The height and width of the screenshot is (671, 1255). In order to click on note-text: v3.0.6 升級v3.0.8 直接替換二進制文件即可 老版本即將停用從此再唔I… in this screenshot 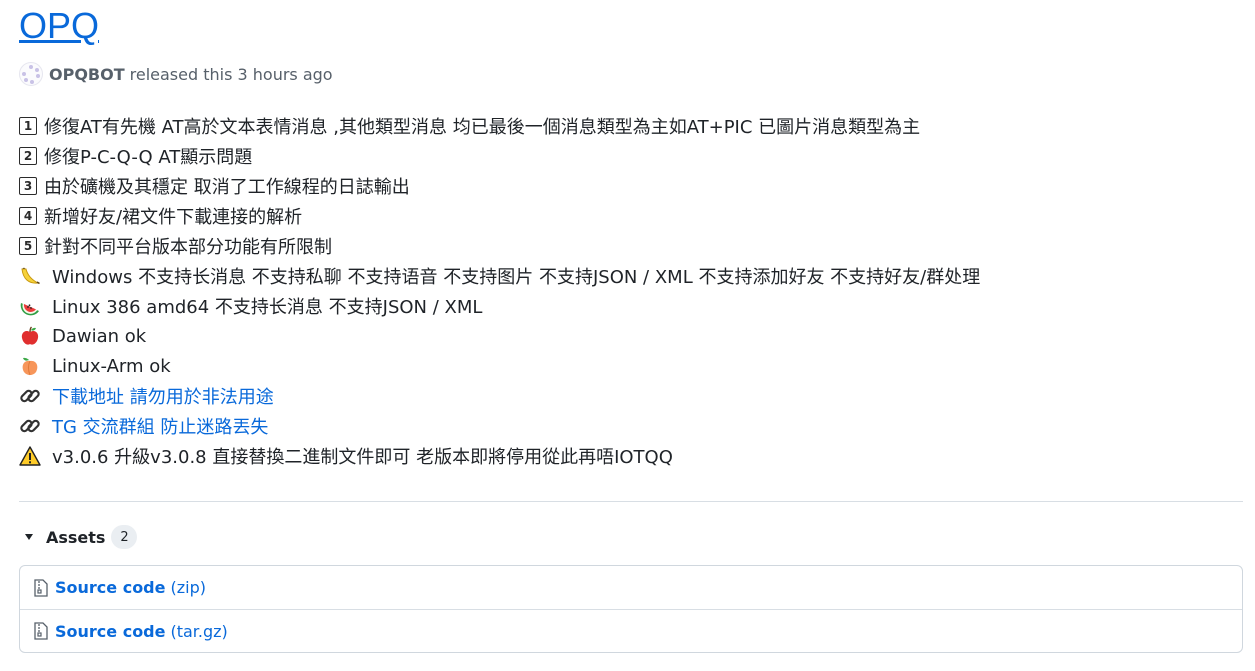, I will do `click(362, 457)`.